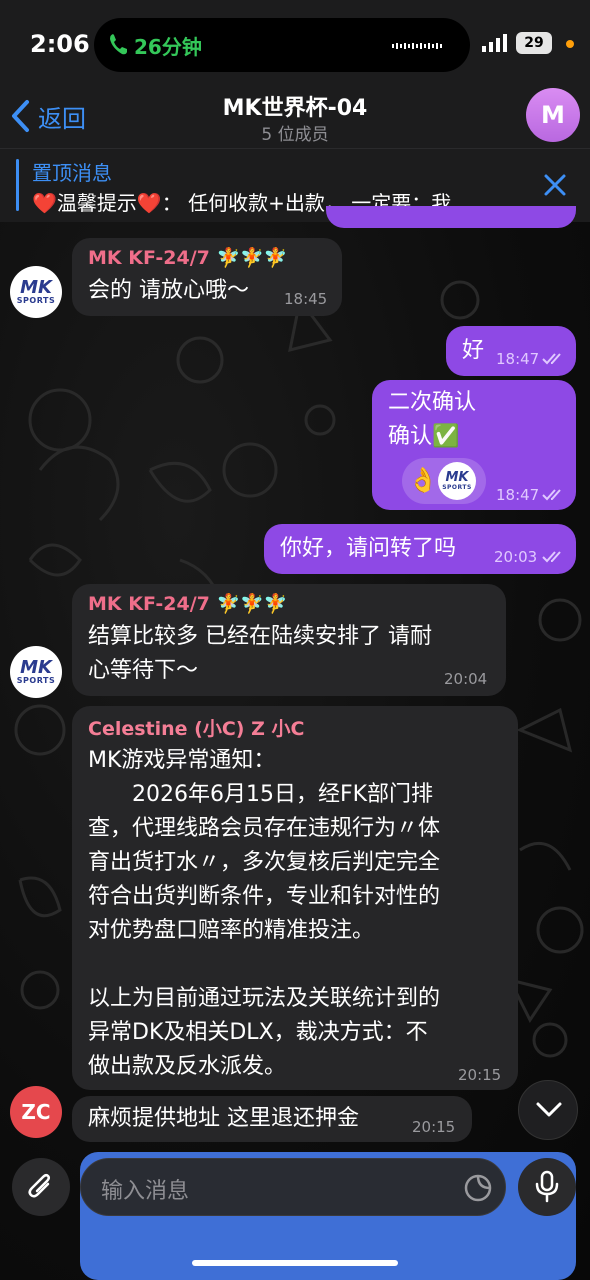 This screenshot has height=1280, width=590. Describe the element at coordinates (264, 896) in the screenshot. I see `message-text: 符合出货判断条件，专业和针对性的` at that location.